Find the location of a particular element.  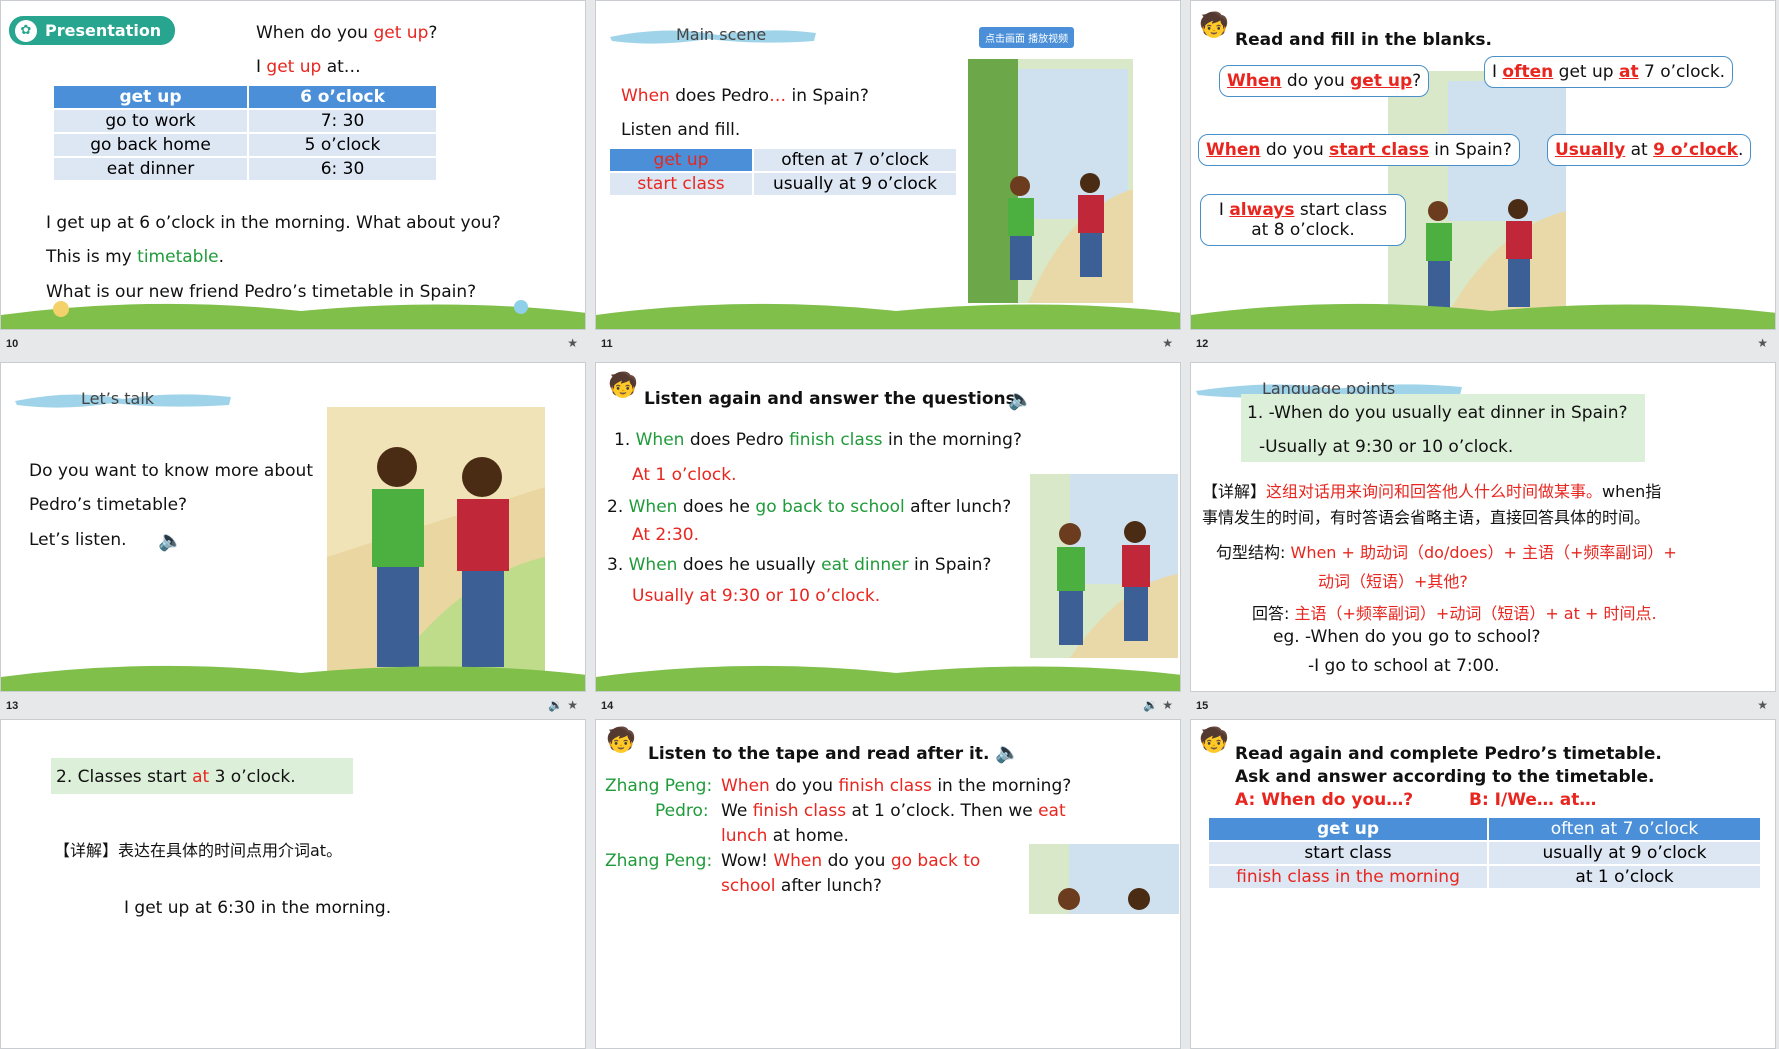

dialog-line: school after lunch? is located at coordinates (801, 886).